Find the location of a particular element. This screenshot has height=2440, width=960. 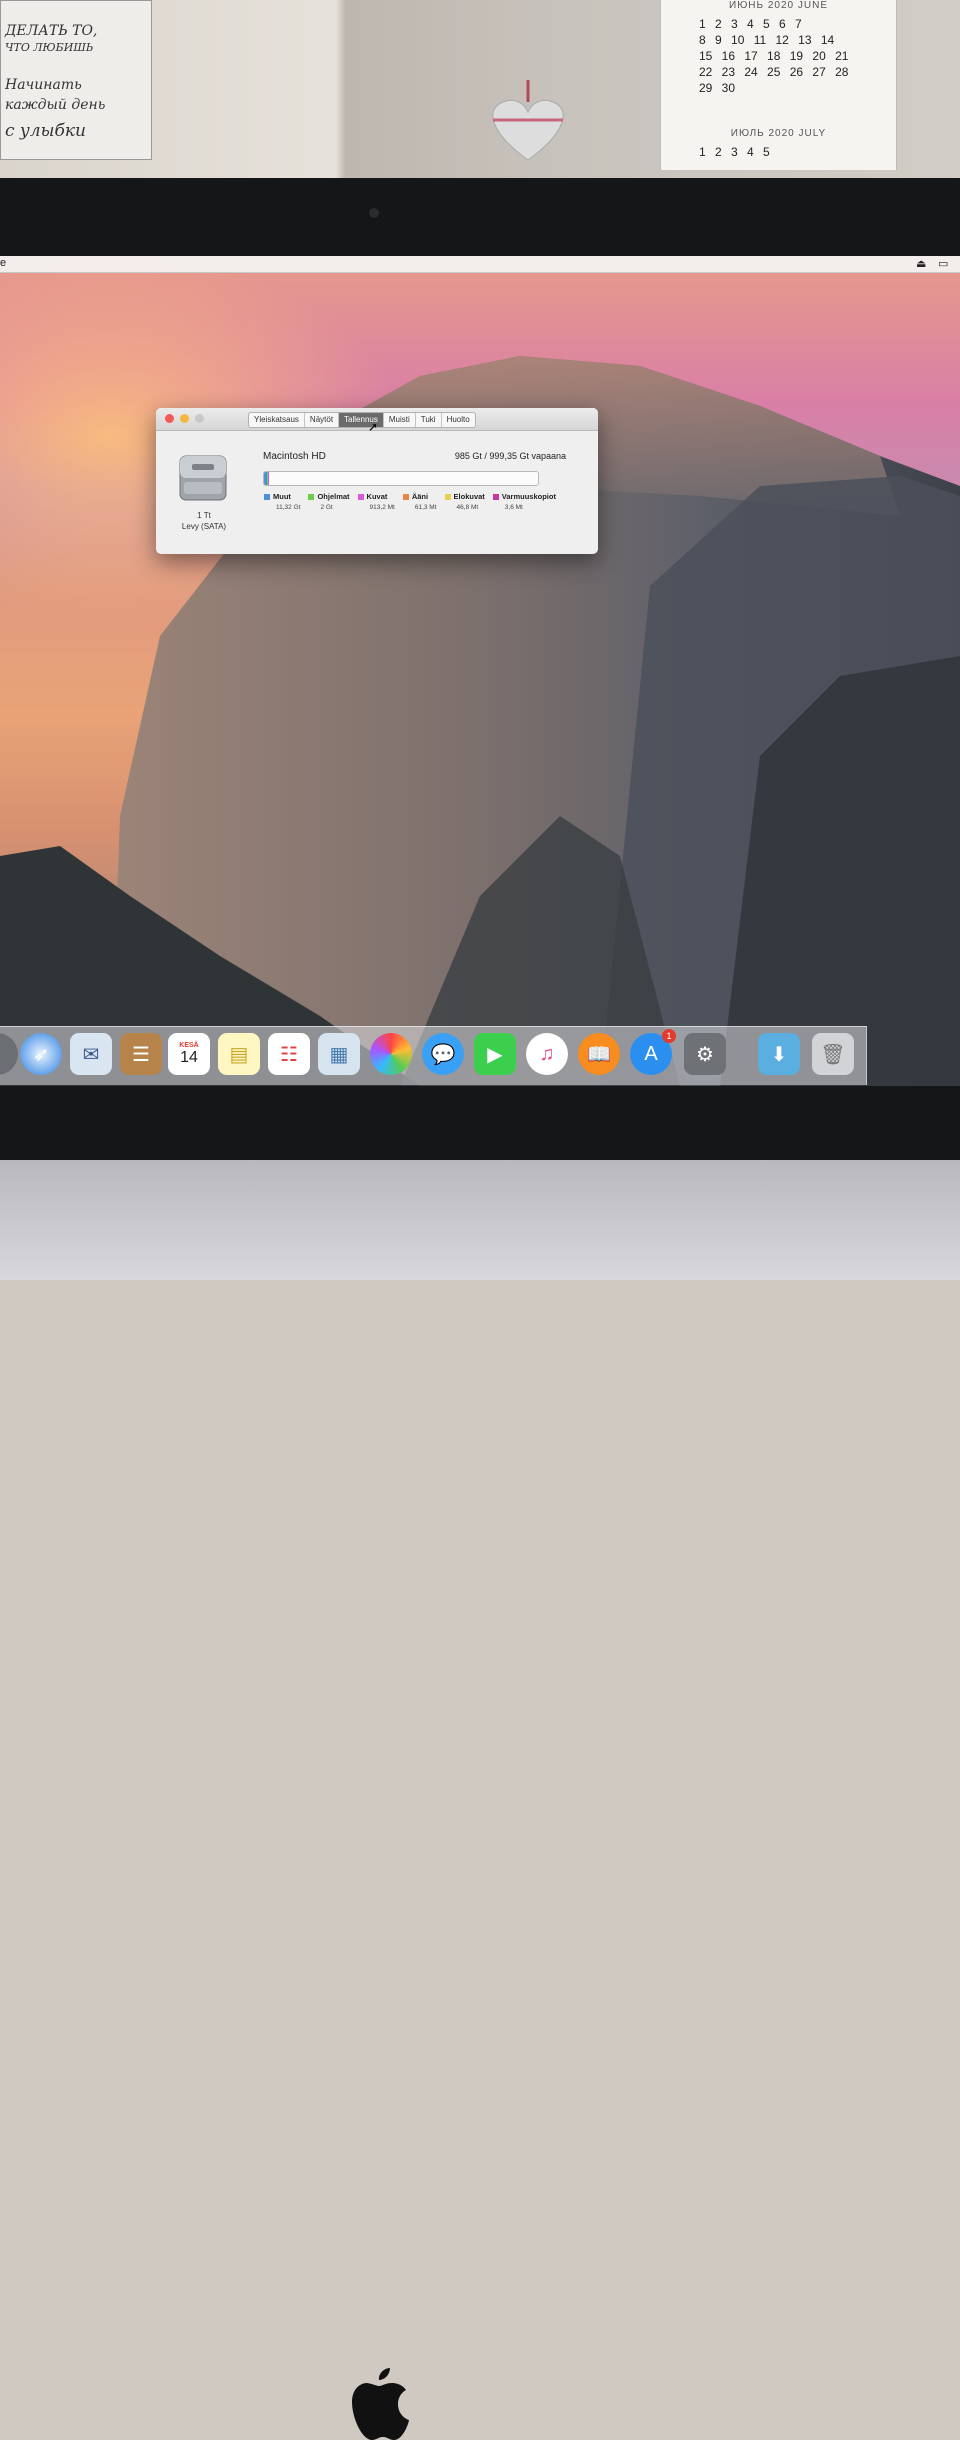

legend-label: Ääni is located at coordinates (420, 496).